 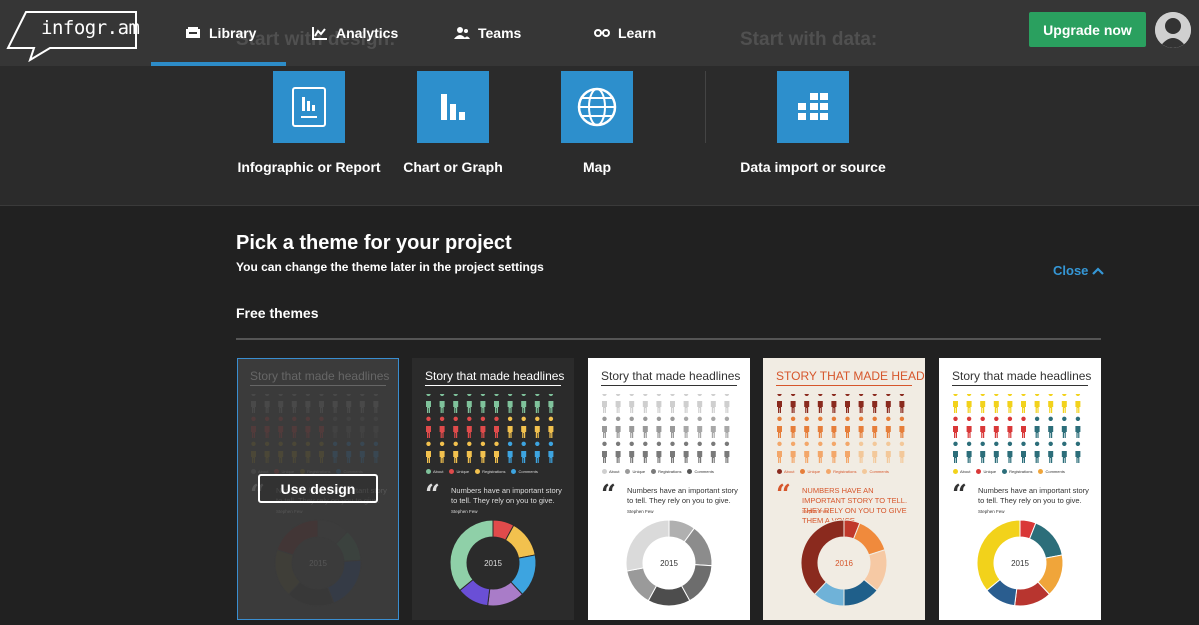 I want to click on report-icon, so click(x=309, y=107).